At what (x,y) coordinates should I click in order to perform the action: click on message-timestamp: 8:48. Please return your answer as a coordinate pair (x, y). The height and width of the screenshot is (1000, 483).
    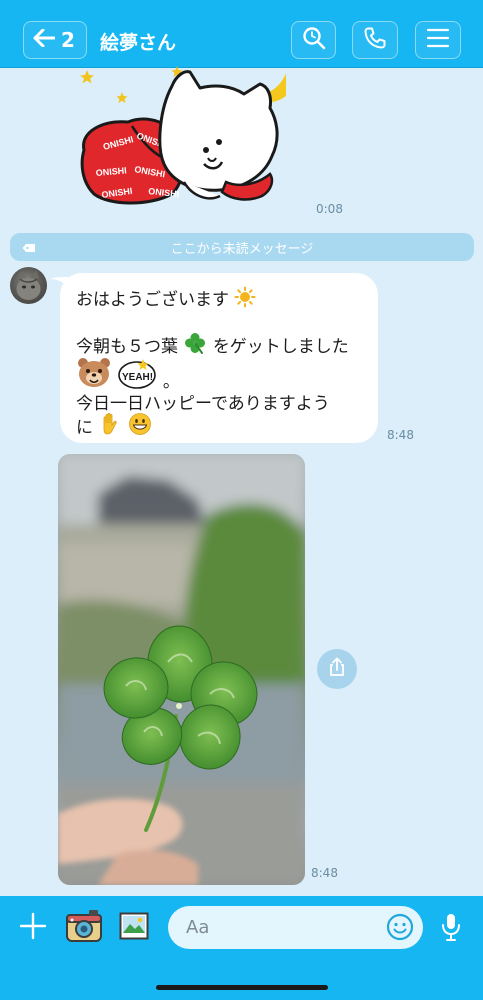
    Looking at the image, I should click on (400, 435).